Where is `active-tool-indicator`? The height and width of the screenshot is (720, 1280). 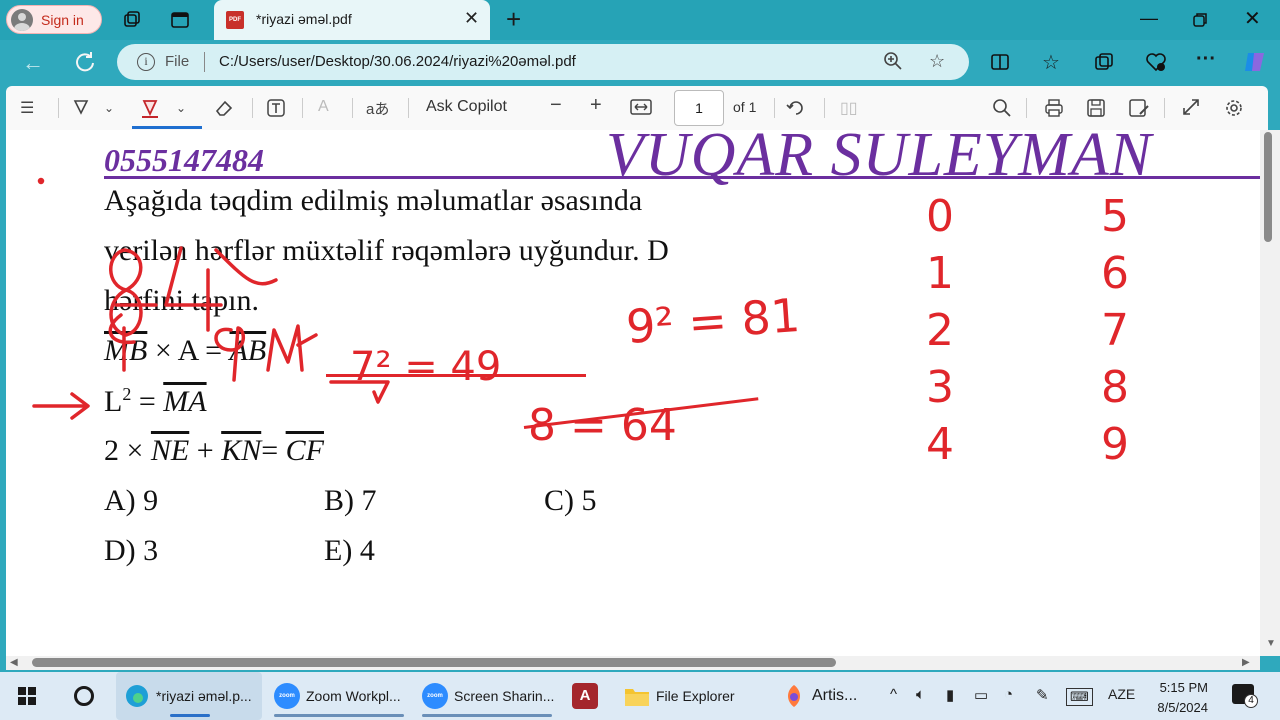
active-tool-indicator is located at coordinates (167, 127).